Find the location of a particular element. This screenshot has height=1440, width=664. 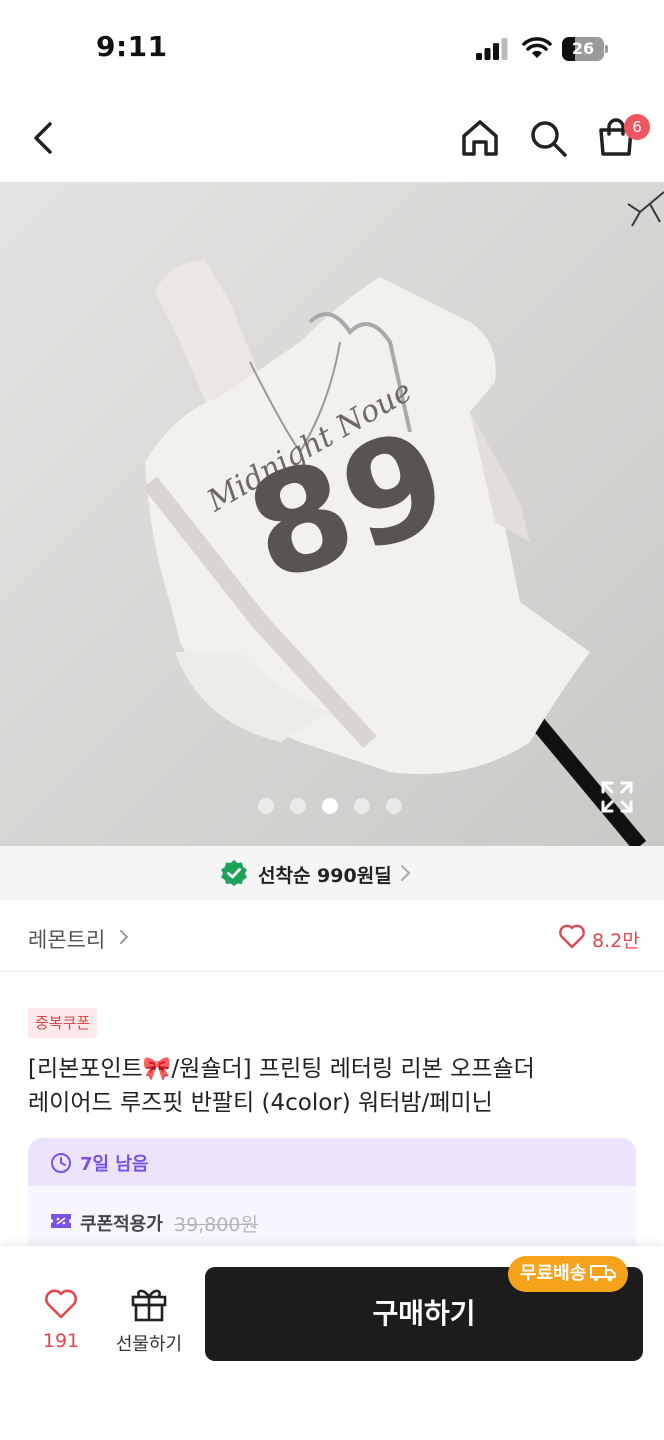

product-title-line: [리본포인트🎀/원숄더] 프린팅 레터링 리본 오프숄더 is located at coordinates (281, 1069).